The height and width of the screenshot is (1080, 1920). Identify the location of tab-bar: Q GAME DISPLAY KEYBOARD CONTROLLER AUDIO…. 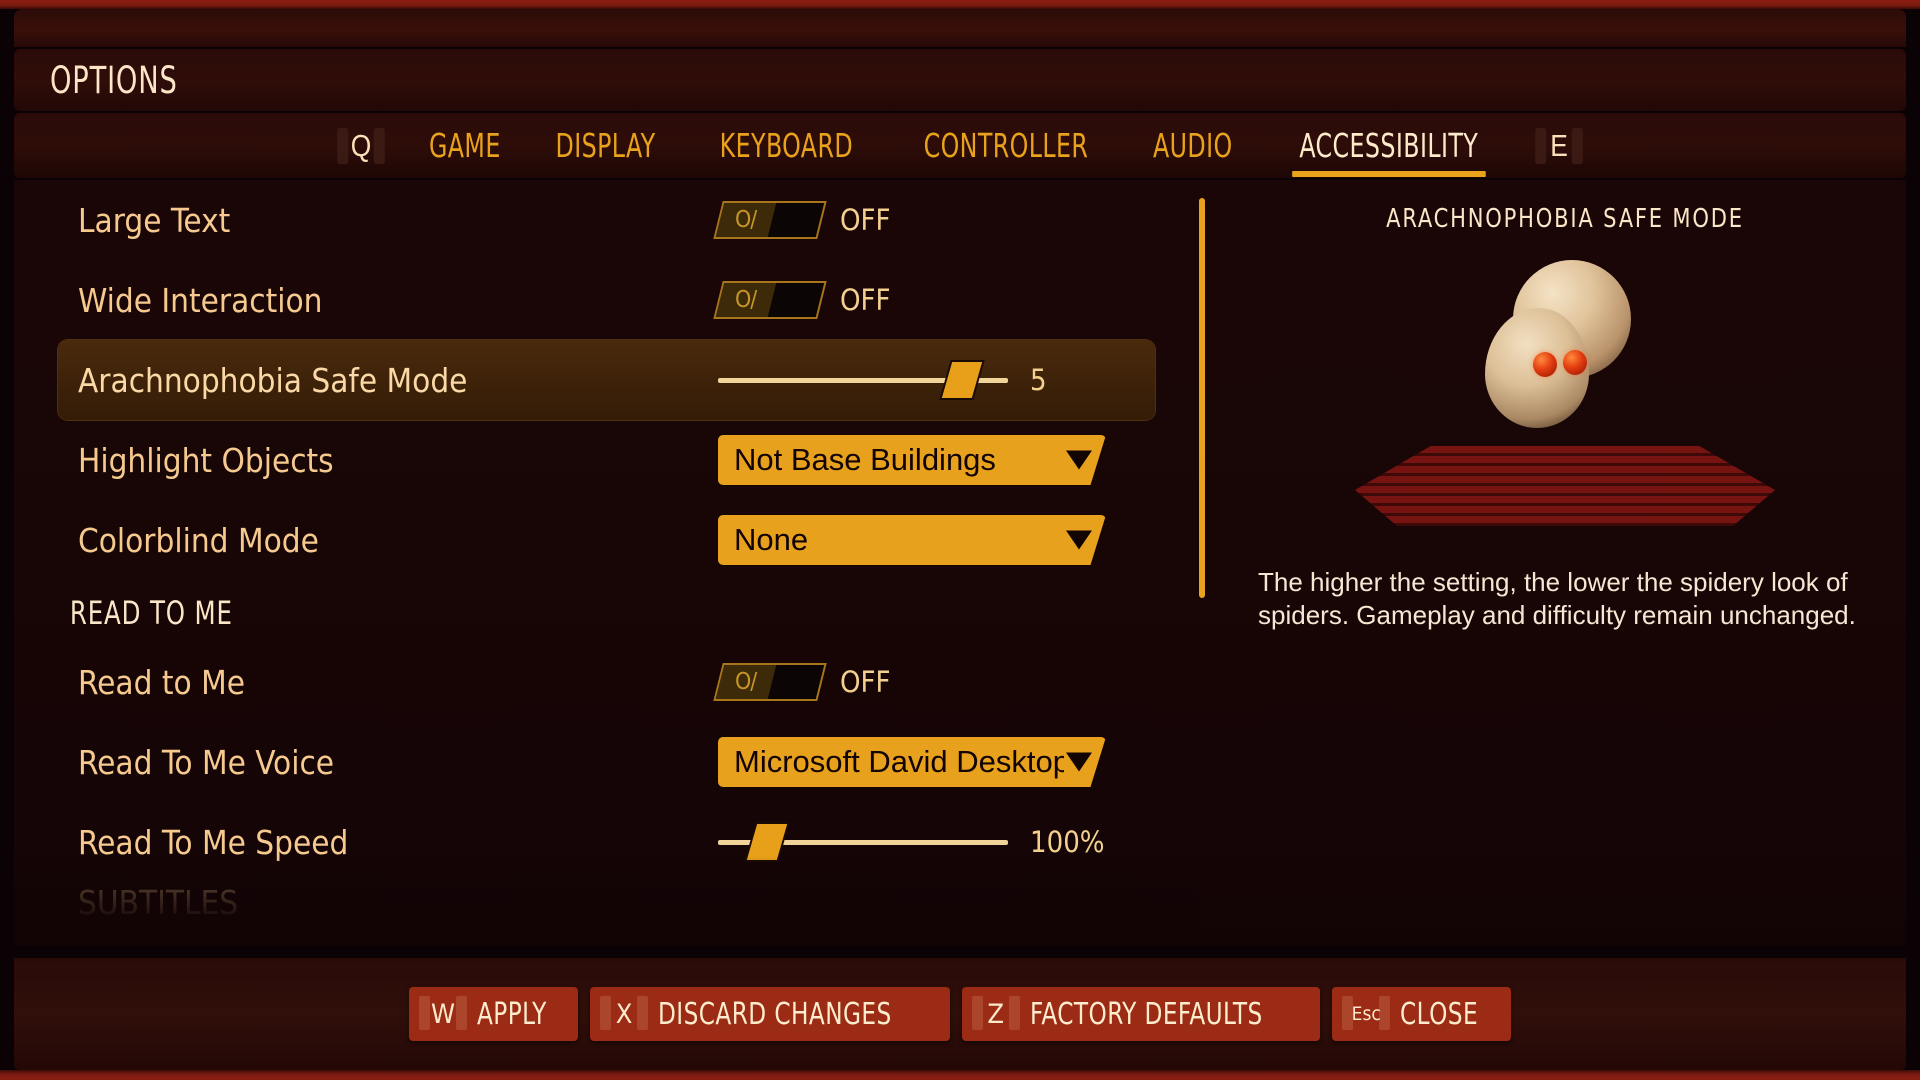
(960, 145).